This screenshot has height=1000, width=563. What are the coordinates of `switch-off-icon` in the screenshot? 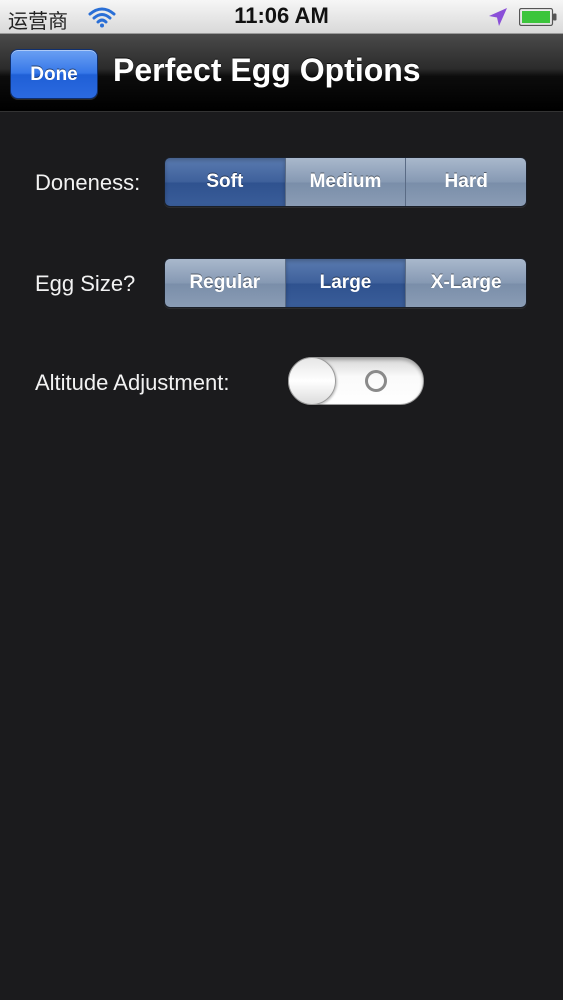 It's located at (376, 381).